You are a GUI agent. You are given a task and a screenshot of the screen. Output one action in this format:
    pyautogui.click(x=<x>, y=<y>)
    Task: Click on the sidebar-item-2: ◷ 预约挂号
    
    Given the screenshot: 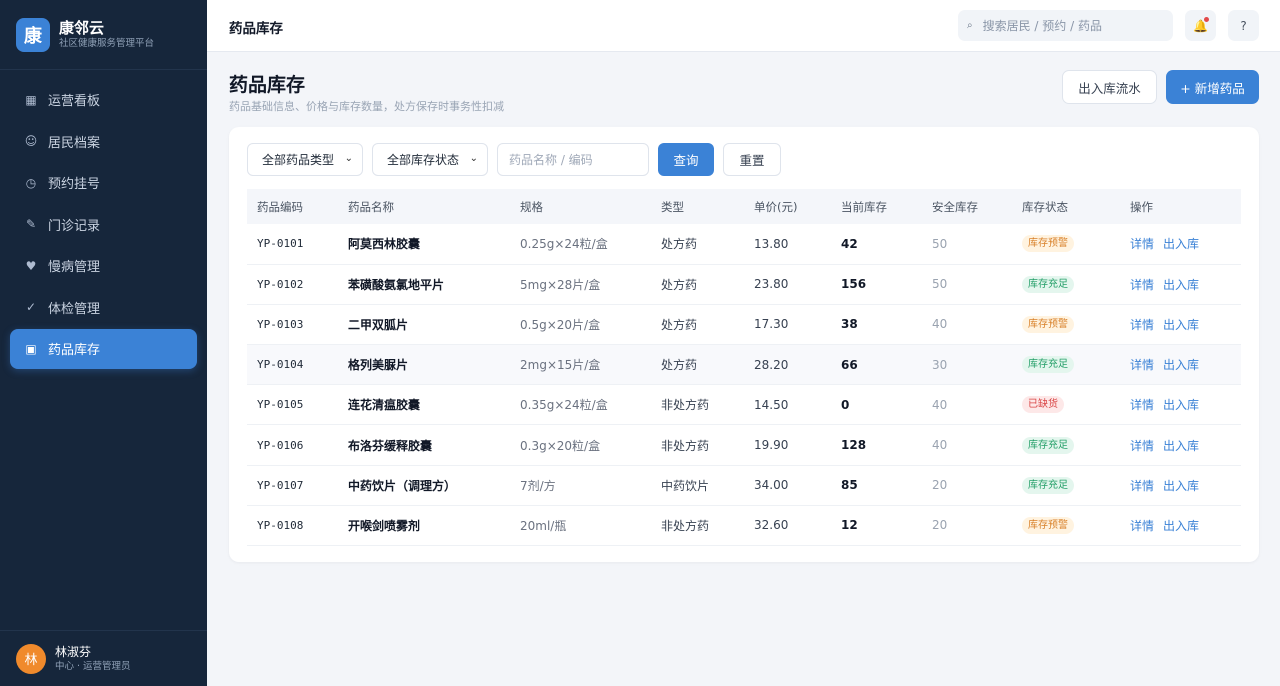 What is the action you would take?
    pyautogui.click(x=103, y=183)
    